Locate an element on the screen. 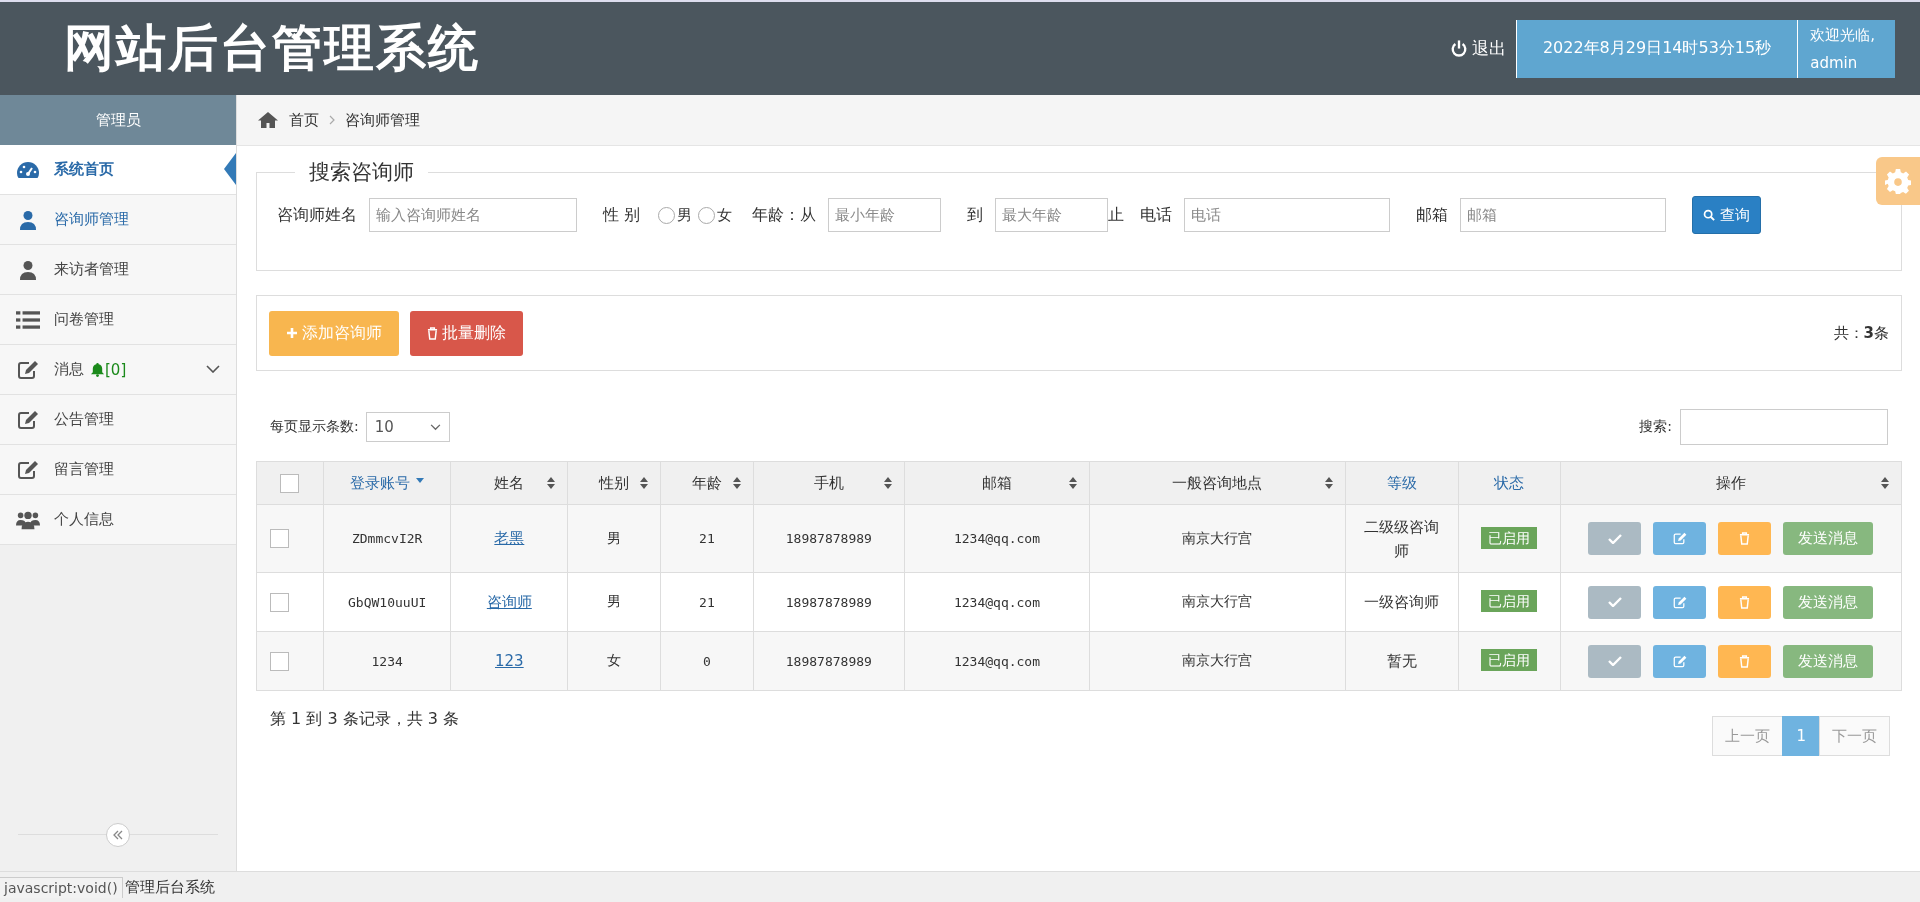 This screenshot has height=902, width=1920. column-header: 姓名 is located at coordinates (509, 483).